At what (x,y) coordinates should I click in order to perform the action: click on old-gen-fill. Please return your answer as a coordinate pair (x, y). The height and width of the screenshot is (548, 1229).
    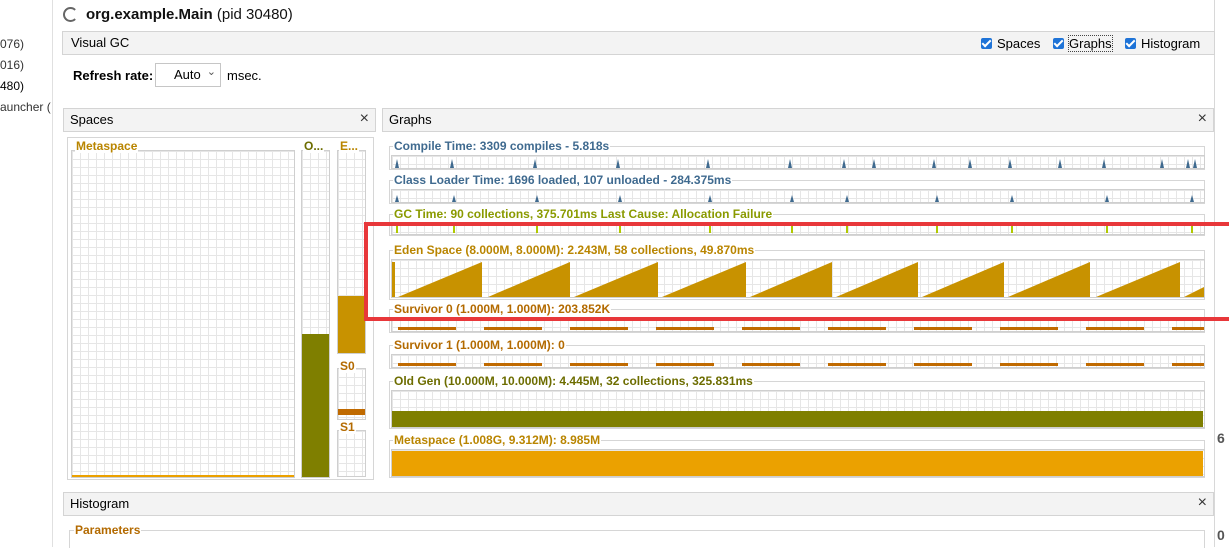
    Looking at the image, I should click on (315, 405).